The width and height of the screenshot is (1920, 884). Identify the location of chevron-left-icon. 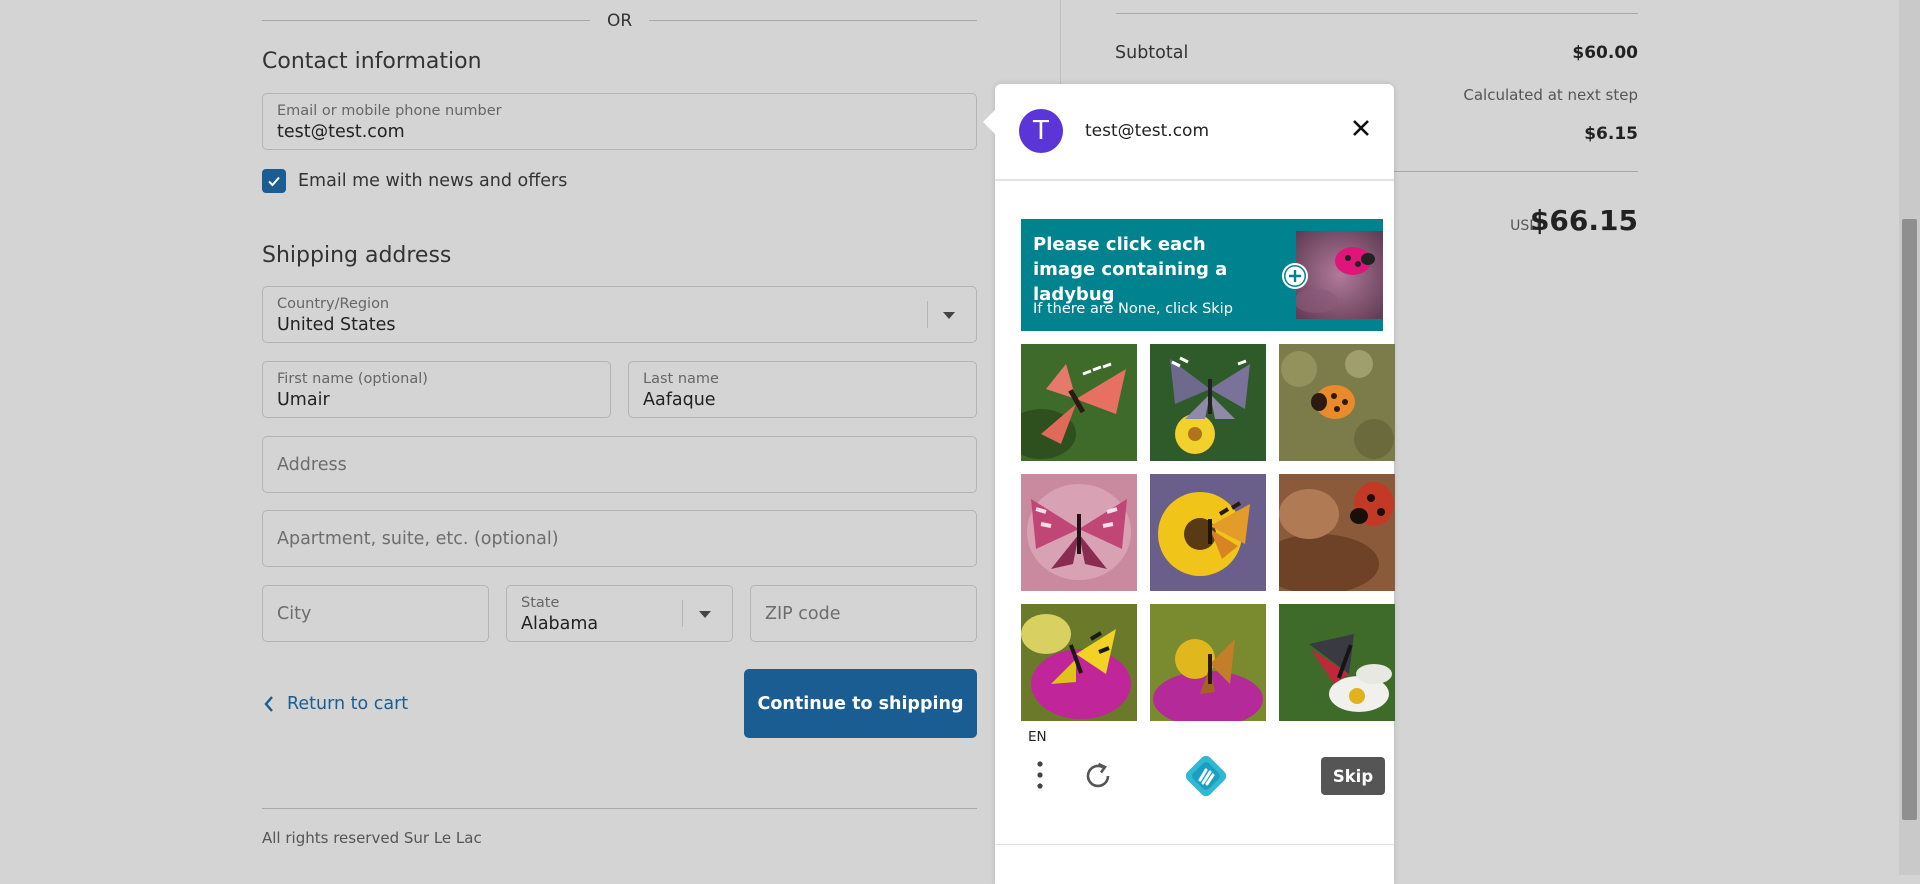
(269, 704).